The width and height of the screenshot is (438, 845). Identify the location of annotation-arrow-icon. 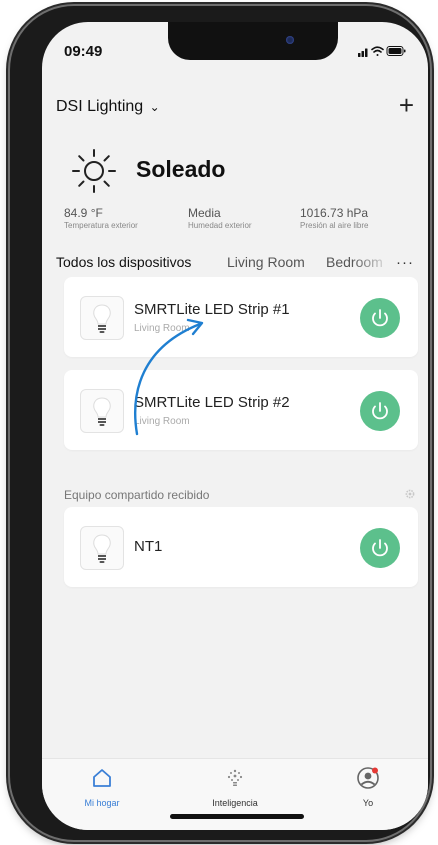
(169, 377).